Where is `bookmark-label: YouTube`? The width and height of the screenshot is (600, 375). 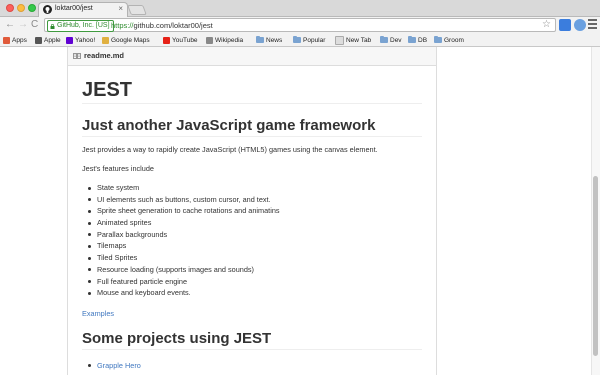 bookmark-label: YouTube is located at coordinates (185, 40).